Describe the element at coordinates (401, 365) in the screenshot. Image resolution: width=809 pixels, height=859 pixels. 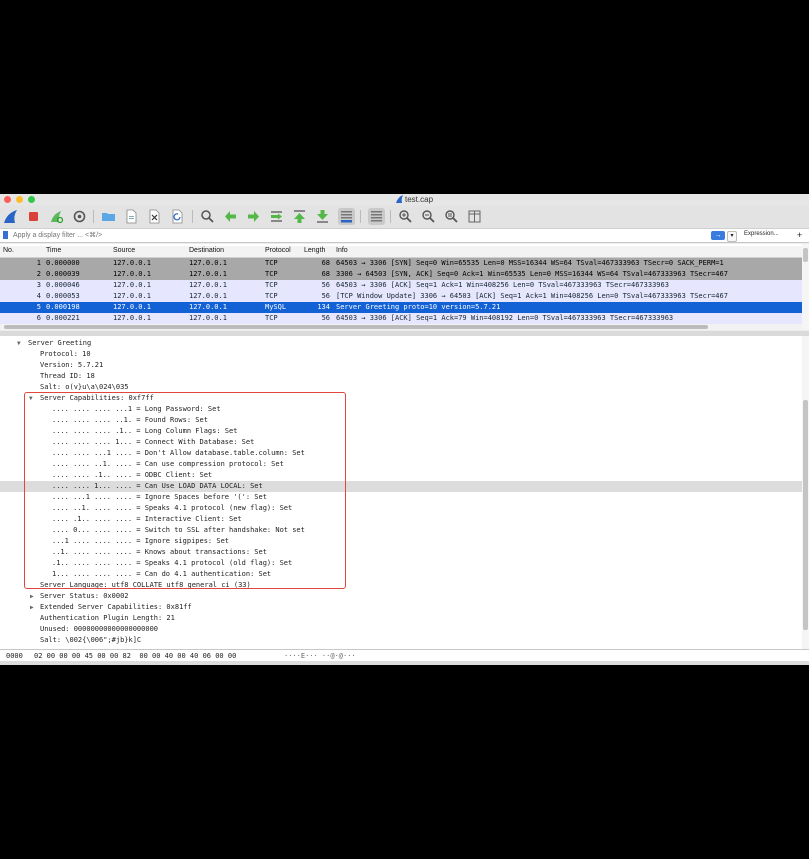
I see `tree-item: Version: 5.7.21` at that location.